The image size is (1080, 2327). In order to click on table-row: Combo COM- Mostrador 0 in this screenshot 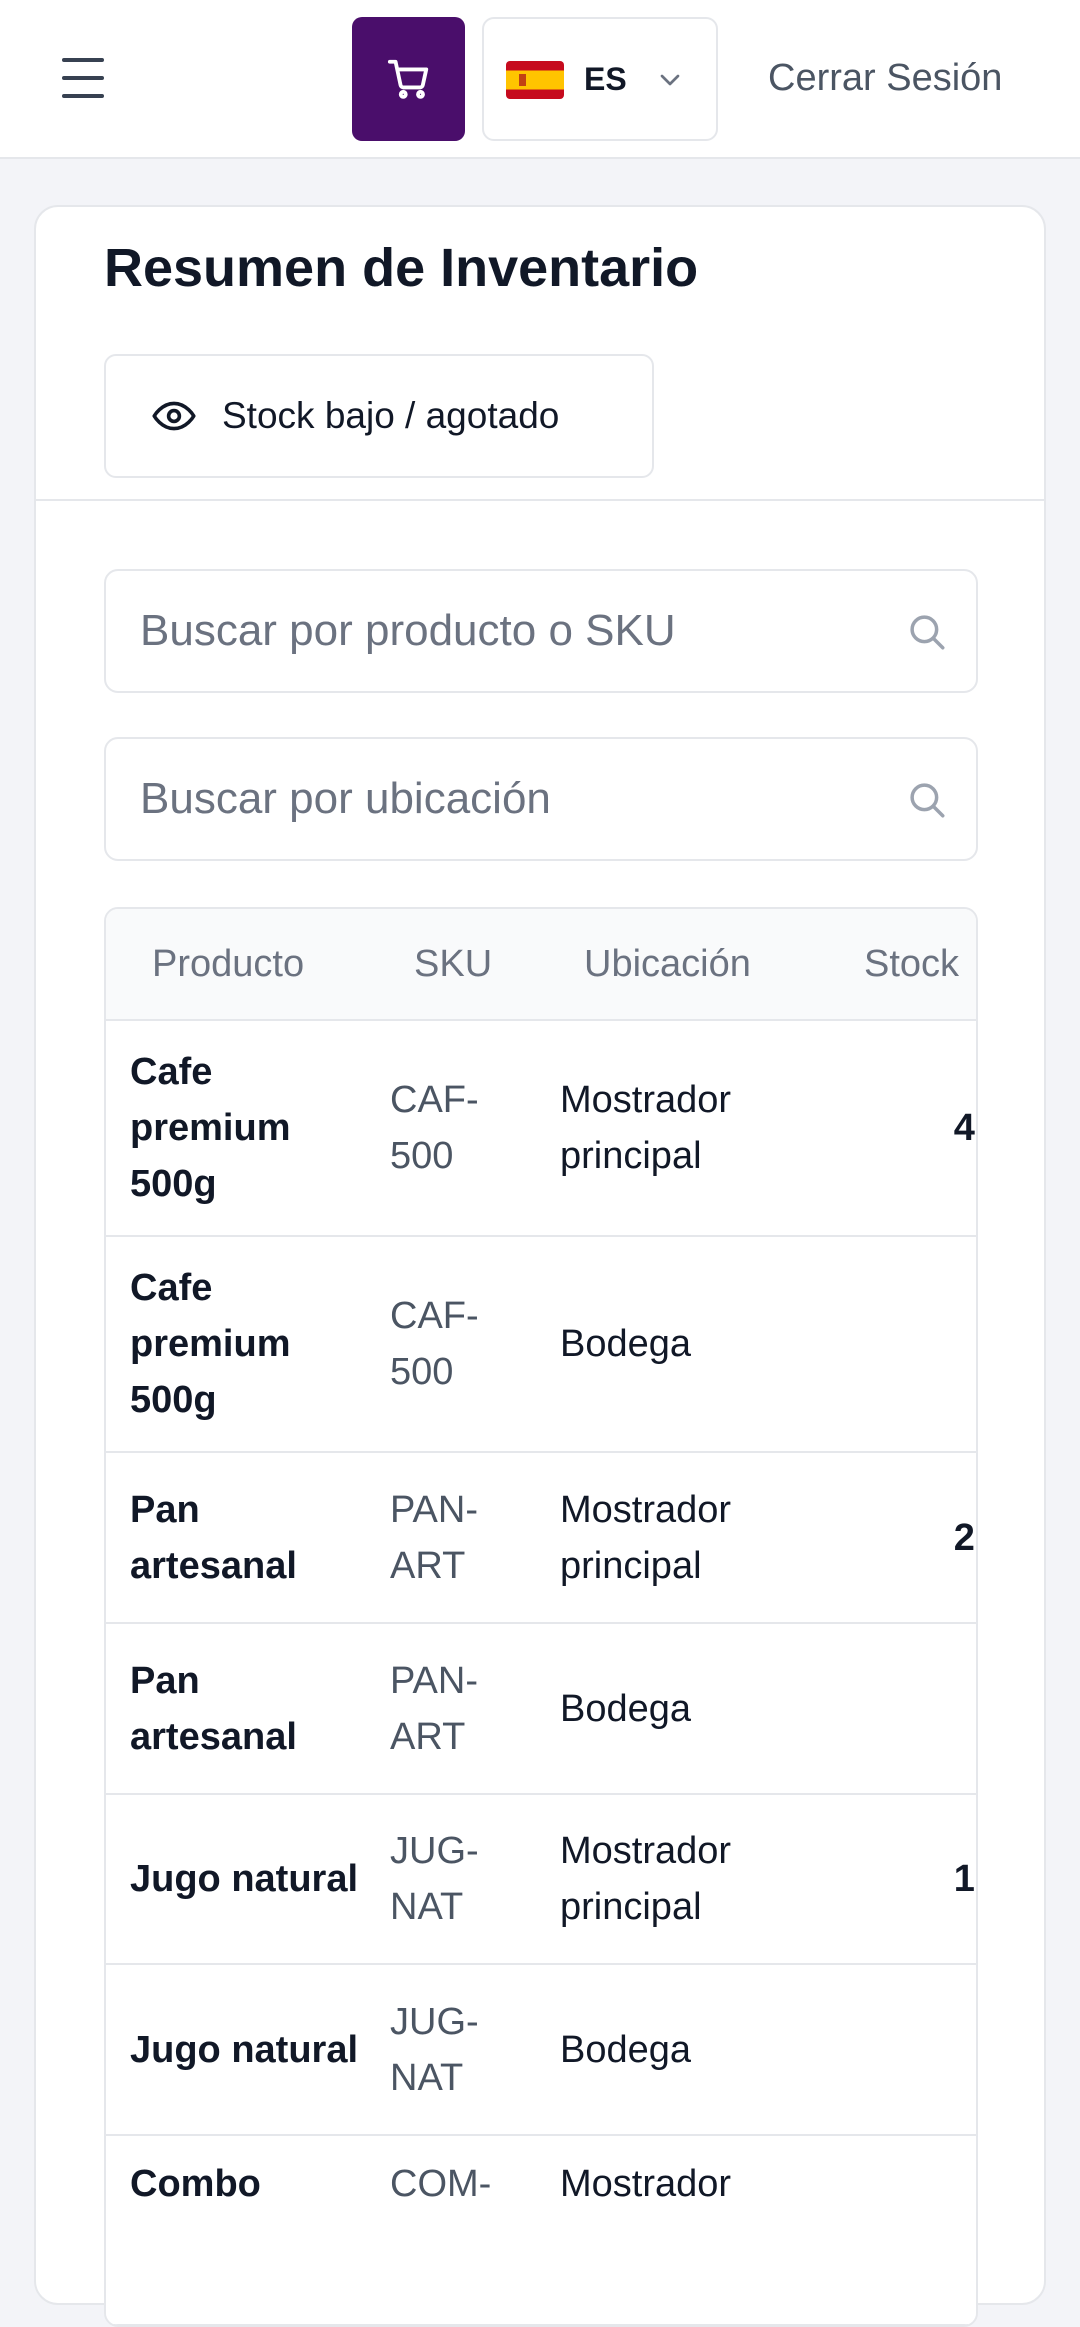, I will do `click(541, 2230)`.